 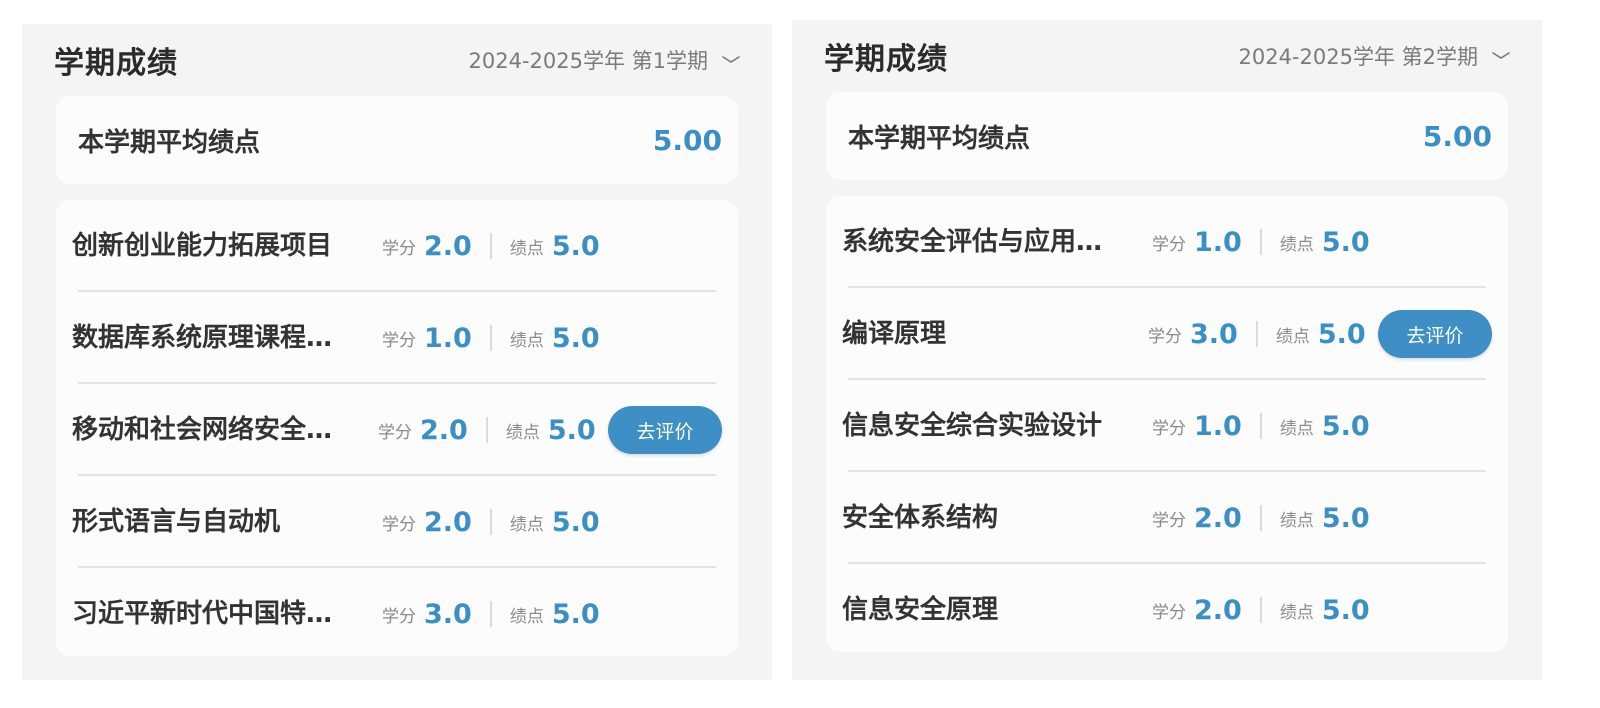 I want to click on course-name: 形式语言与自动机, so click(x=176, y=522).